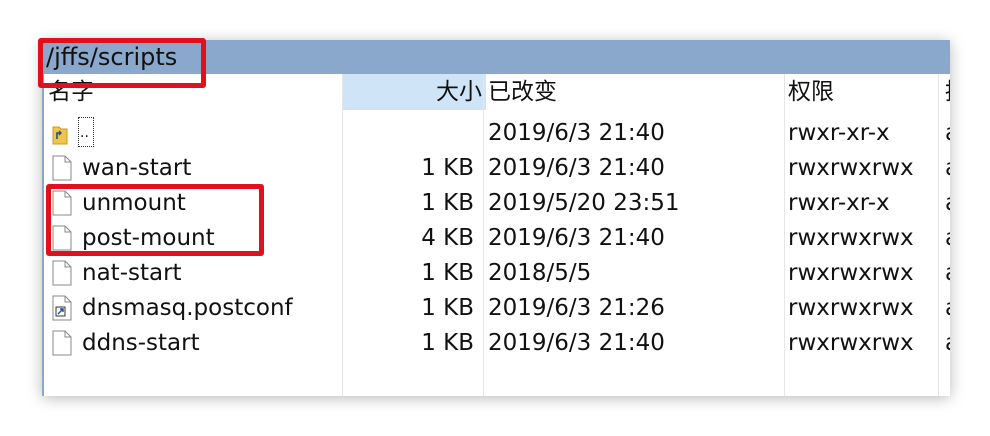 Image resolution: width=990 pixels, height=436 pixels. Describe the element at coordinates (863, 92) in the screenshot. I see `column-header-permissions: 权限` at that location.